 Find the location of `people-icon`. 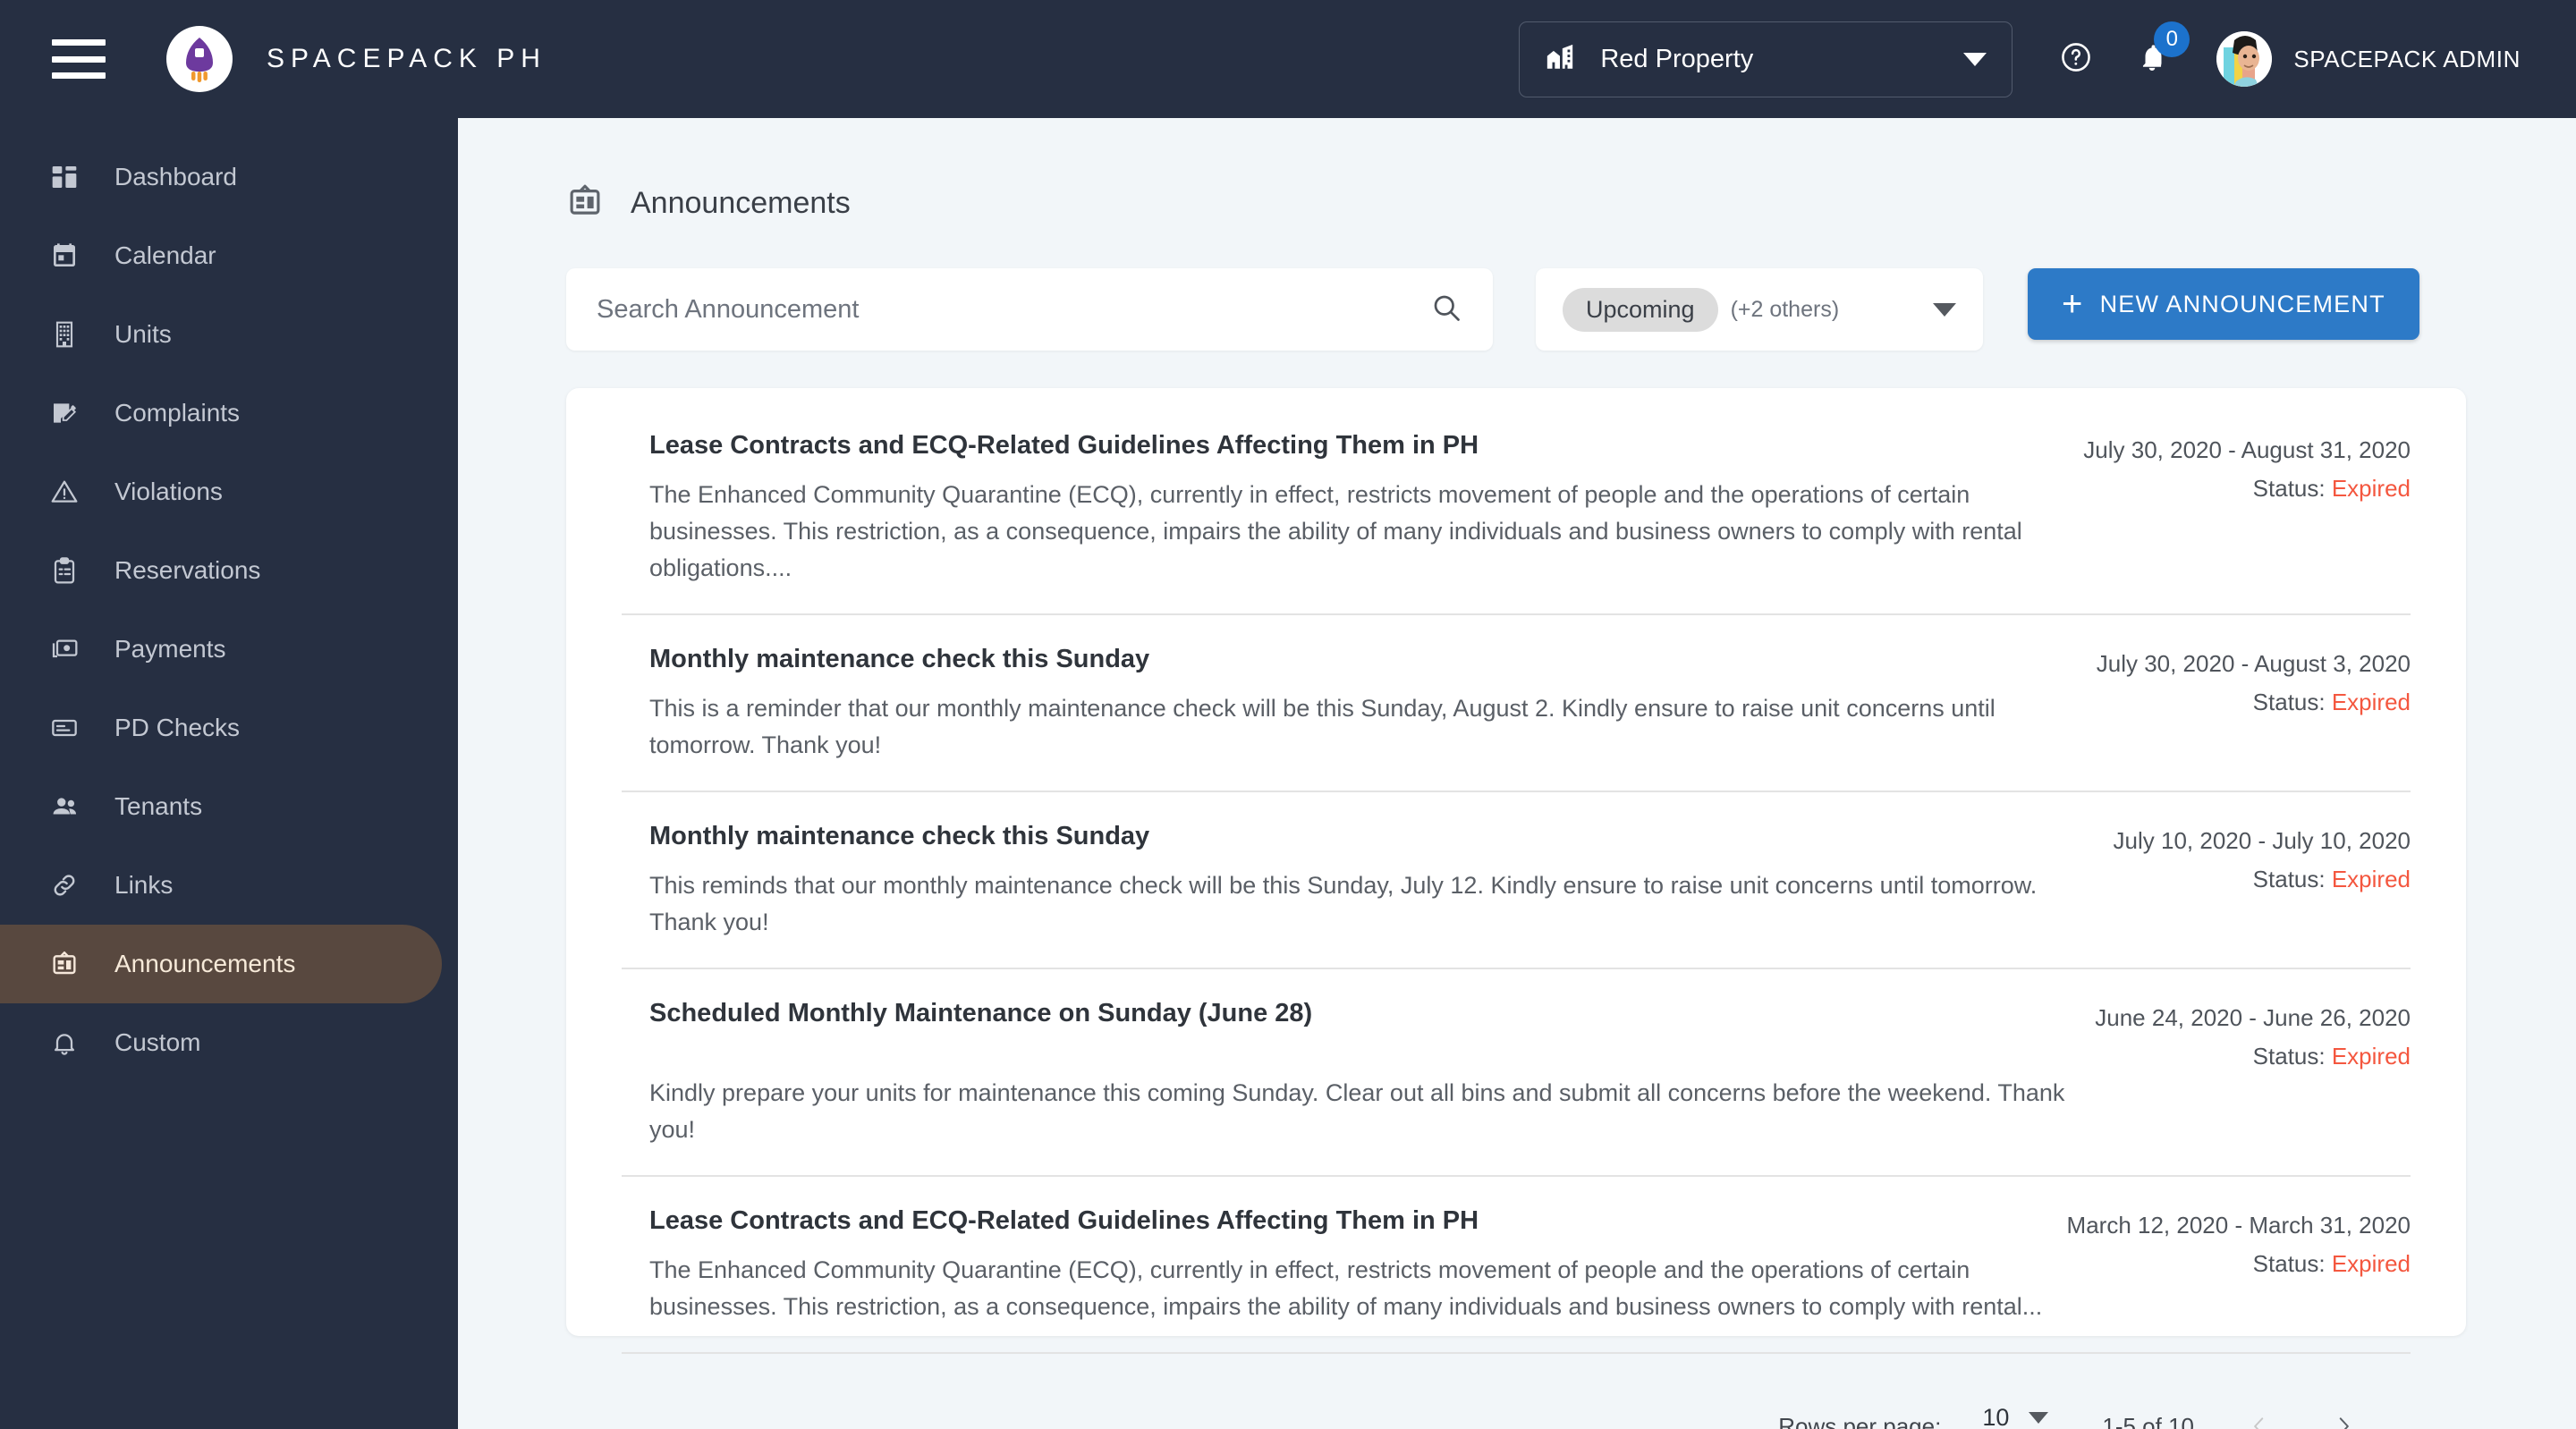

people-icon is located at coordinates (70, 806).